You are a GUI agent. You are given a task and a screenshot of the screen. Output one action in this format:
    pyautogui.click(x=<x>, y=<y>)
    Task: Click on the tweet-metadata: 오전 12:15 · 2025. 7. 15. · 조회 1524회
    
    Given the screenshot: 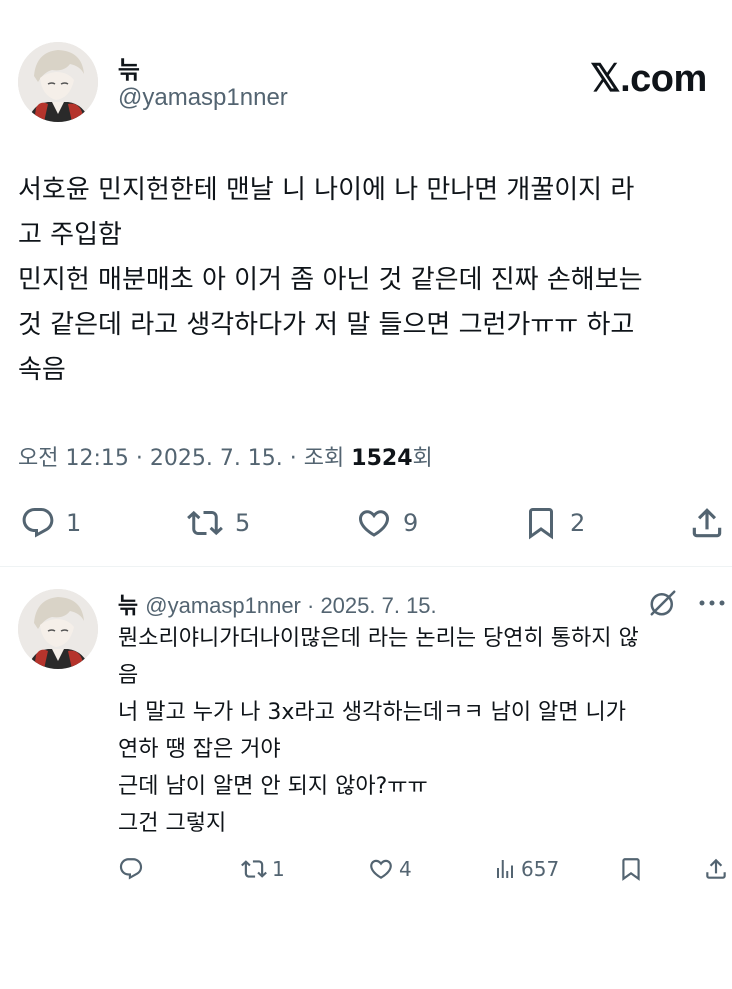 What is the action you would take?
    pyautogui.click(x=225, y=456)
    